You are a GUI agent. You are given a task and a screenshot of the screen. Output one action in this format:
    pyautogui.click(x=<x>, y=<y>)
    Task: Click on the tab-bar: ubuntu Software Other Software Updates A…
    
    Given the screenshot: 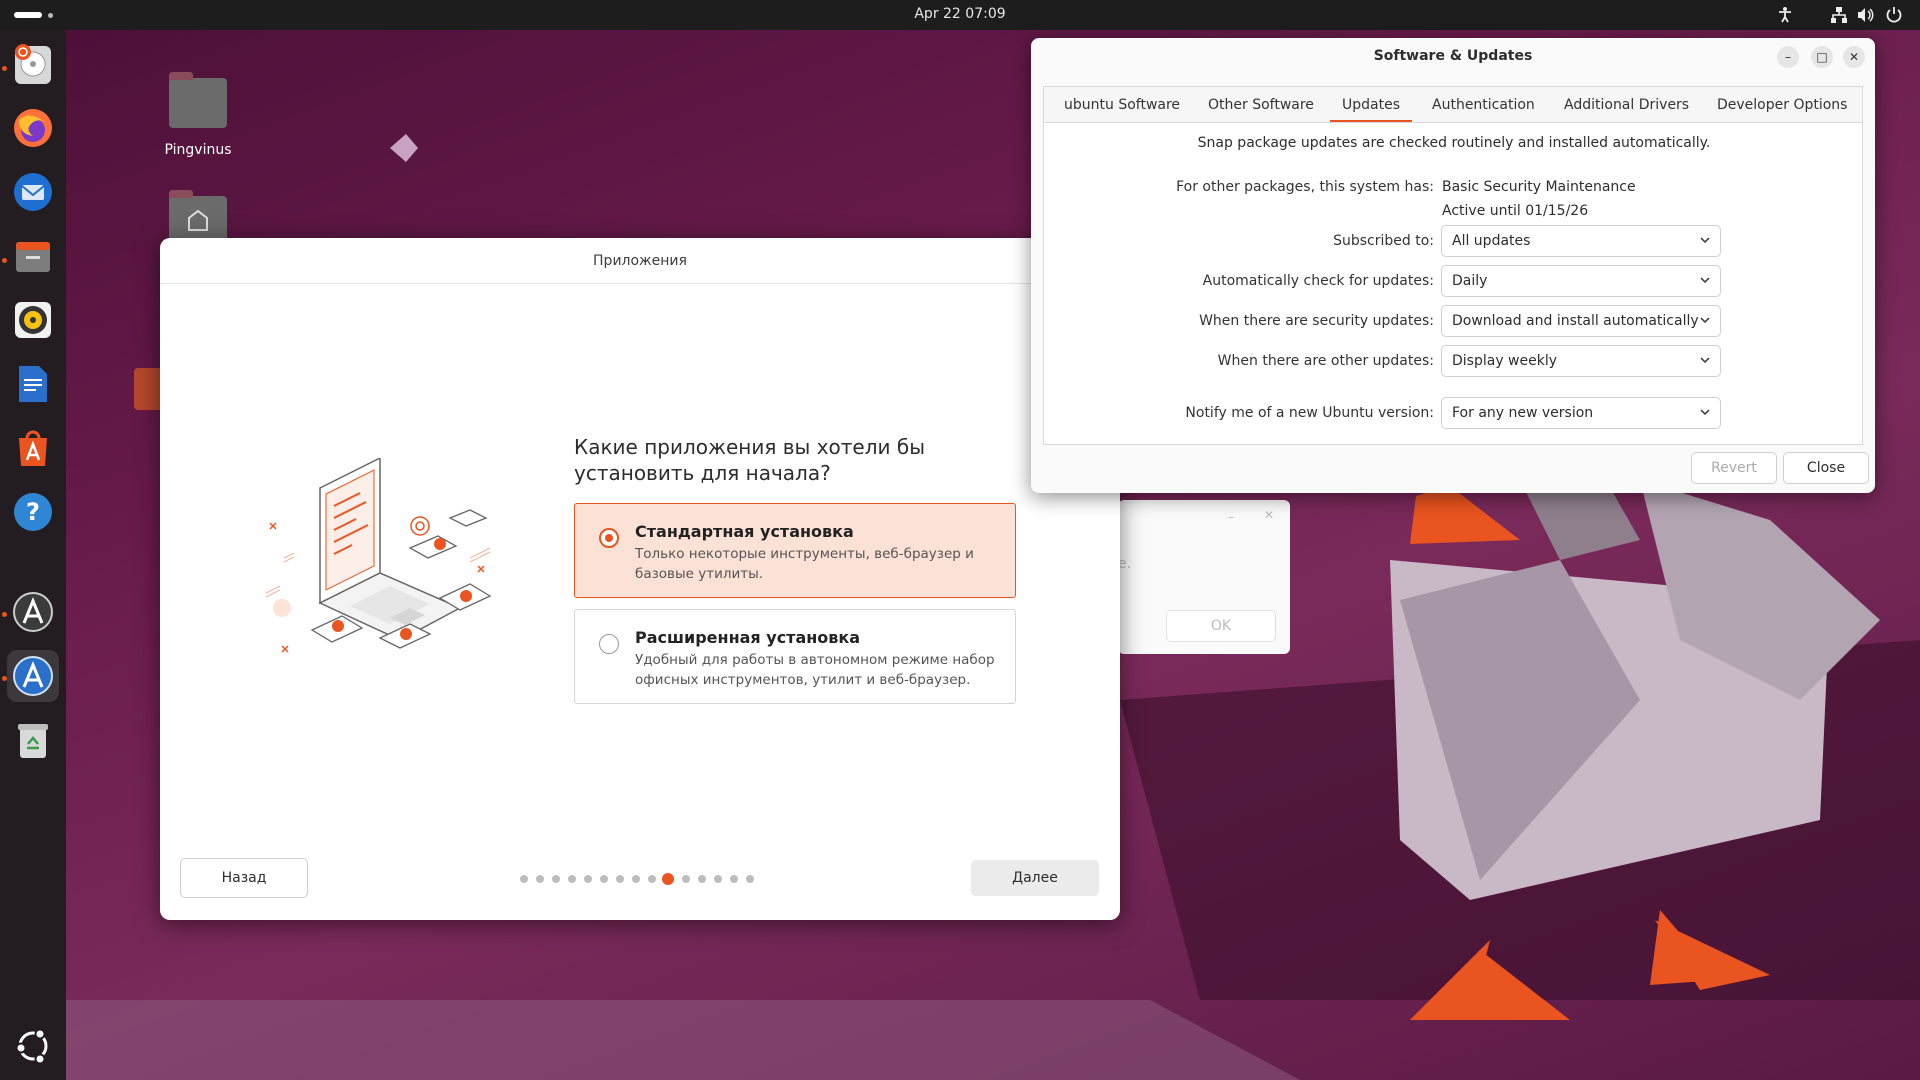 What is the action you would take?
    pyautogui.click(x=1453, y=104)
    